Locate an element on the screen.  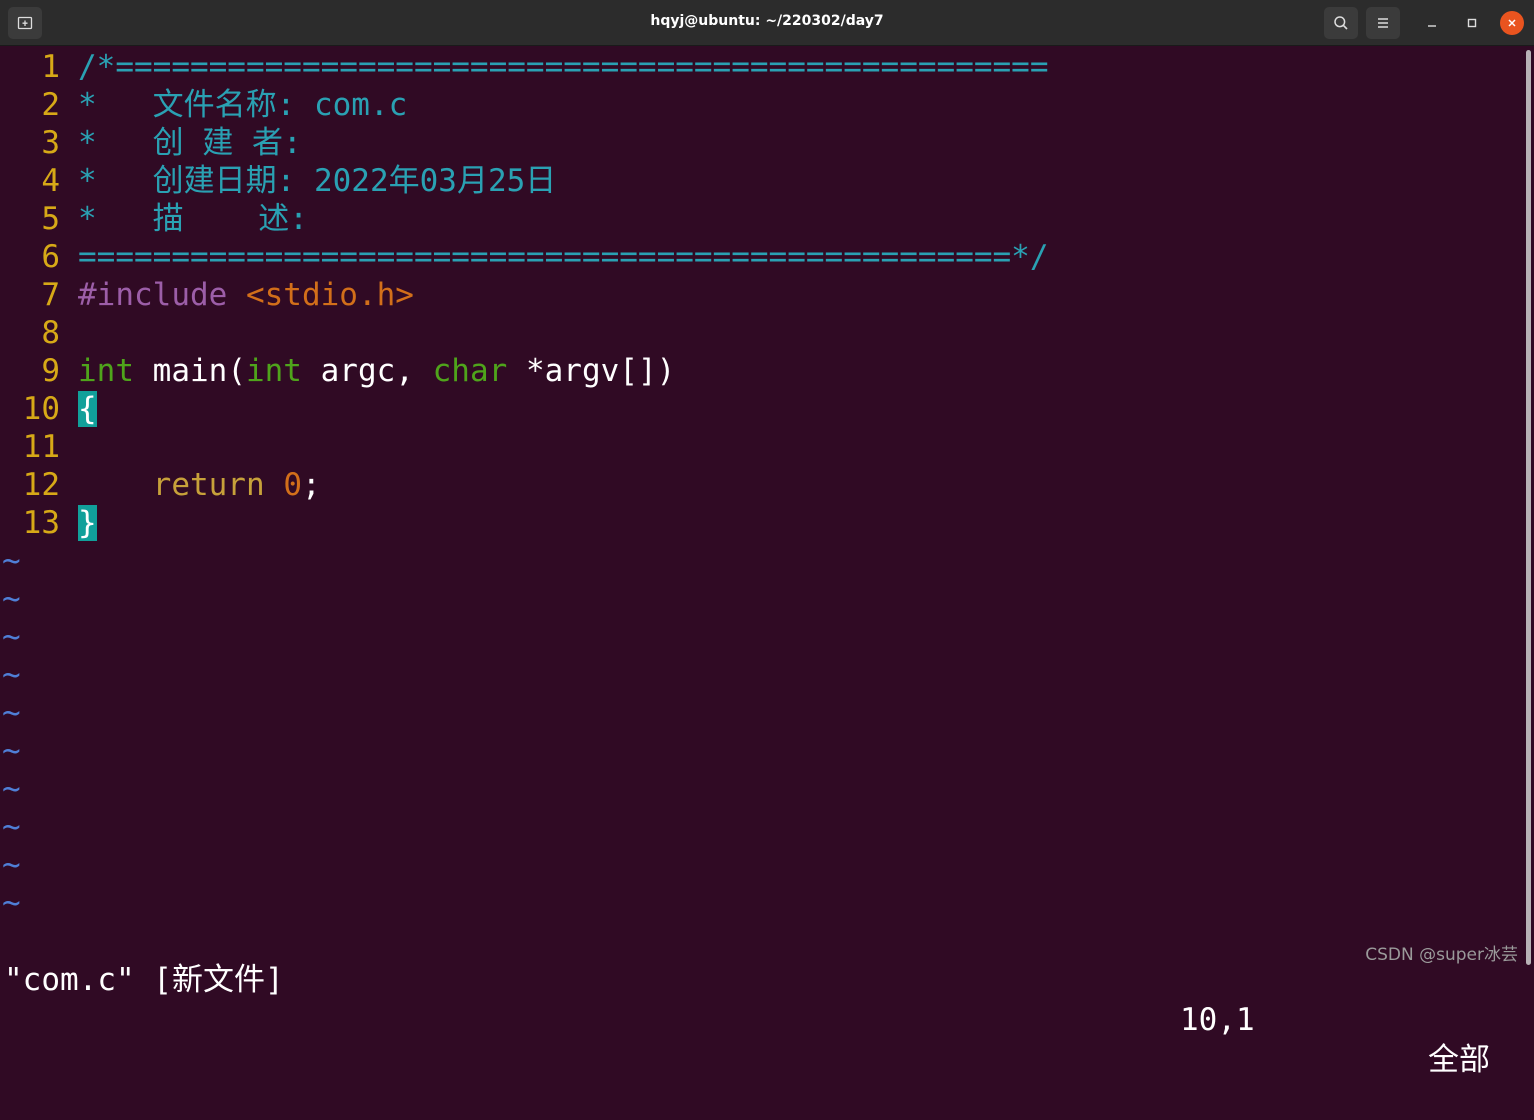
code-token: return is located at coordinates (208, 485).